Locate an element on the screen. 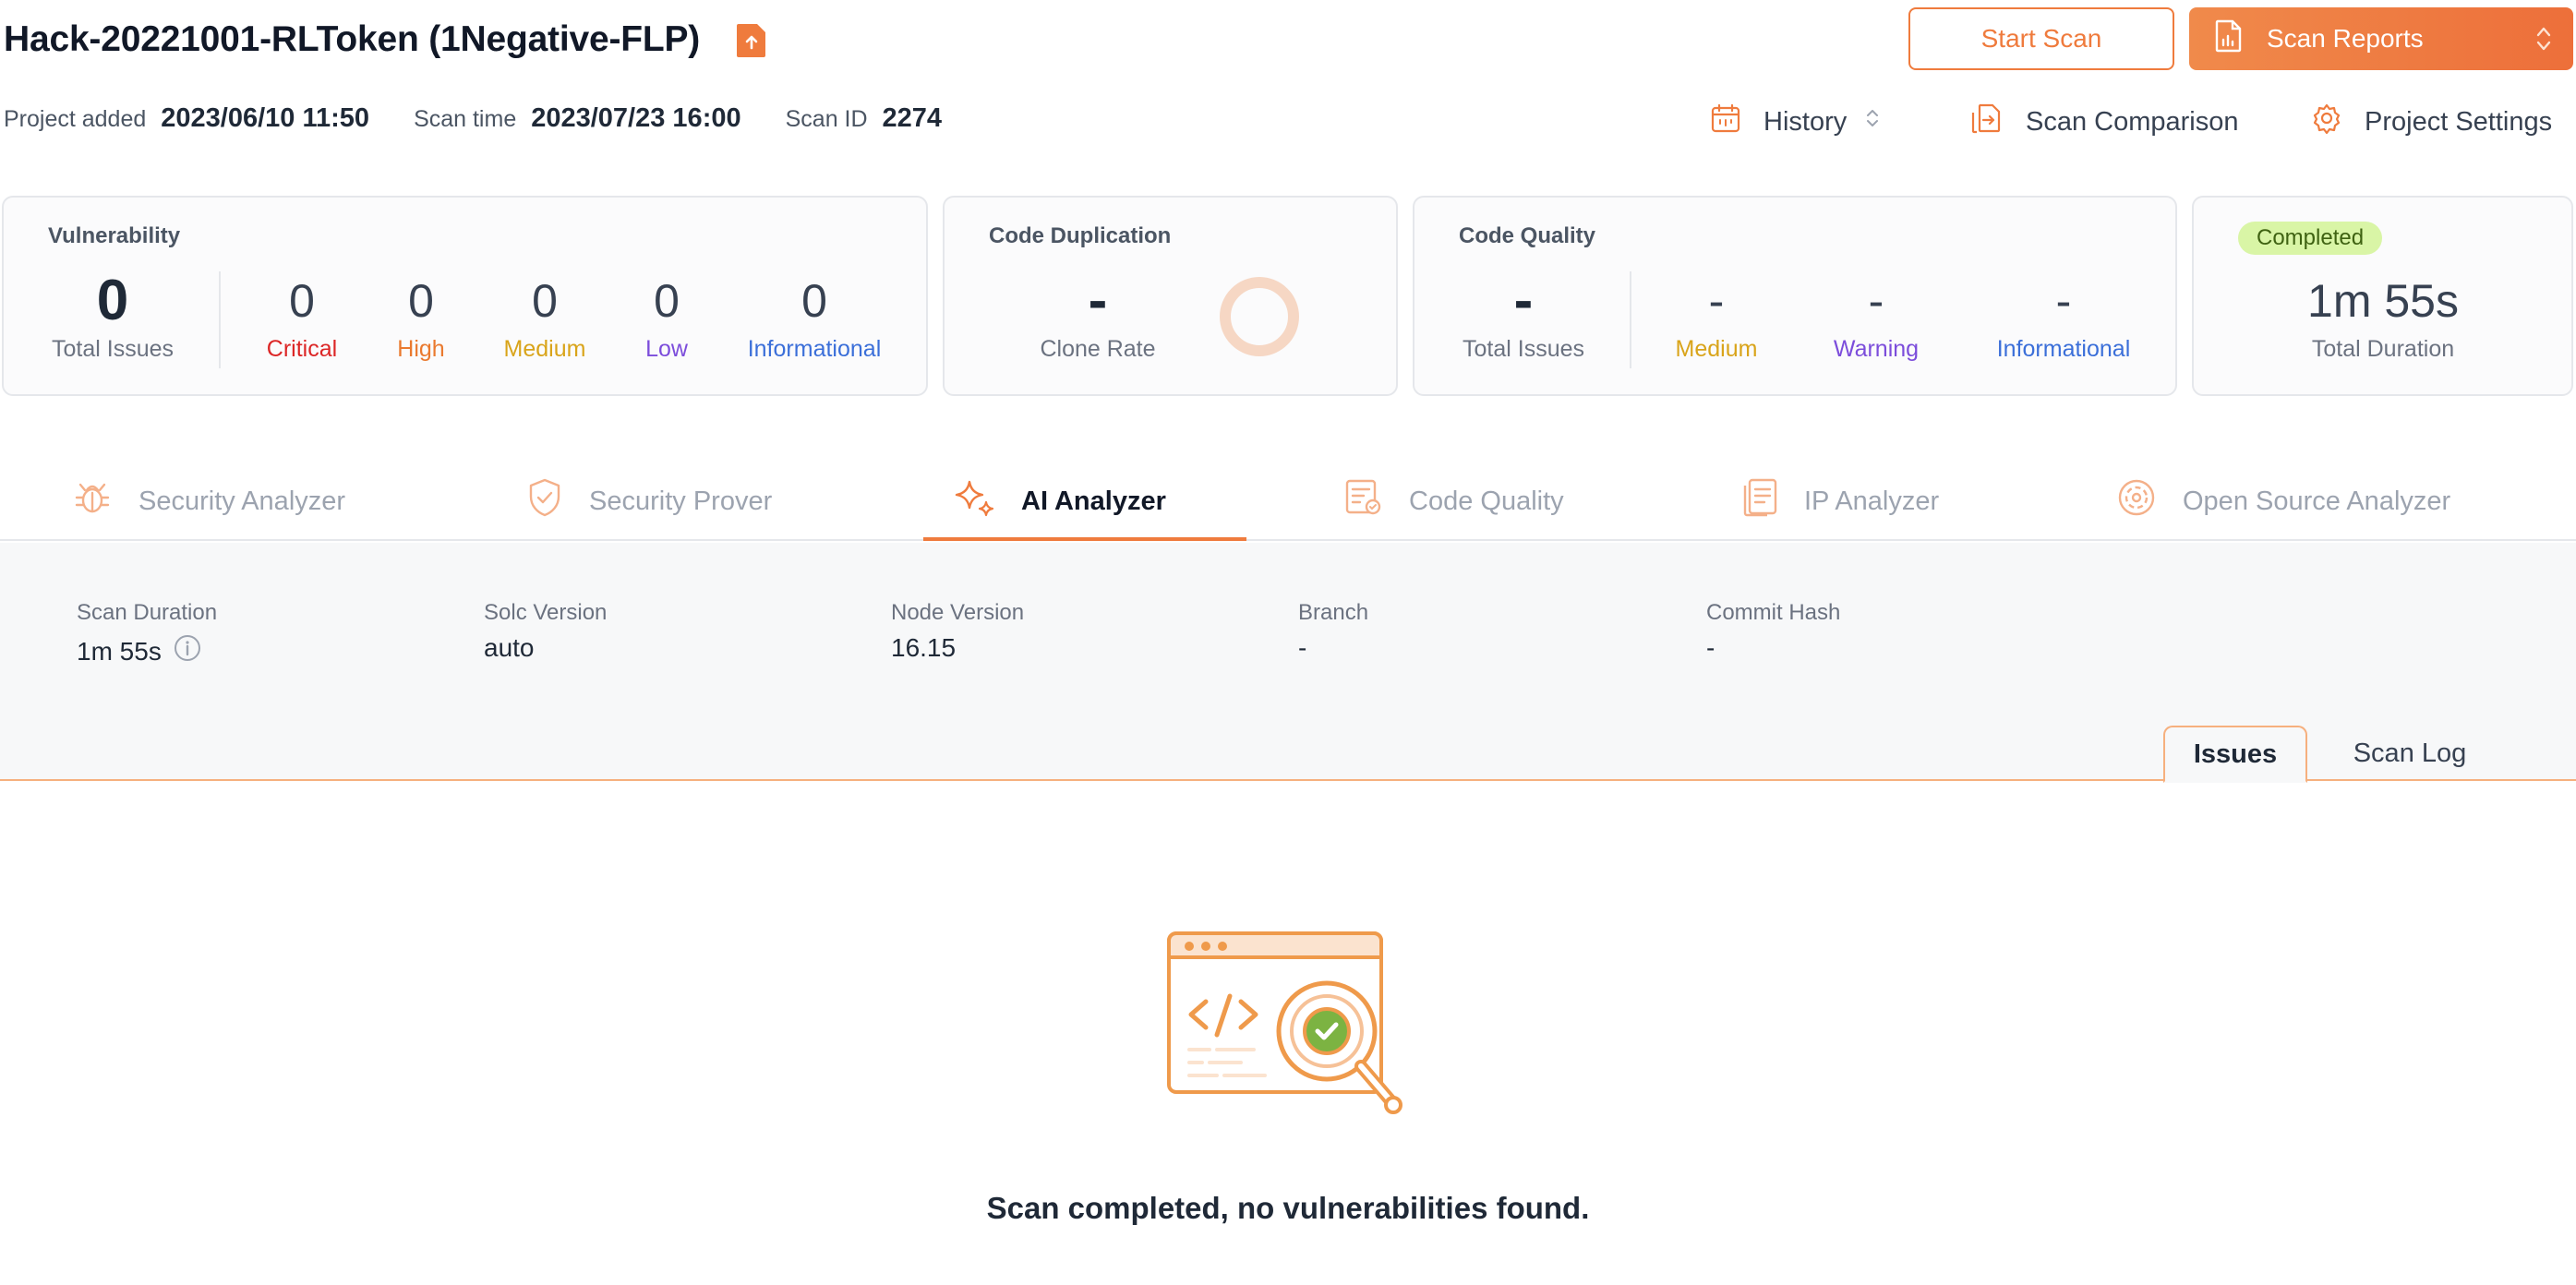 This screenshot has width=2576, height=1285. critical-value: 0 is located at coordinates (302, 301).